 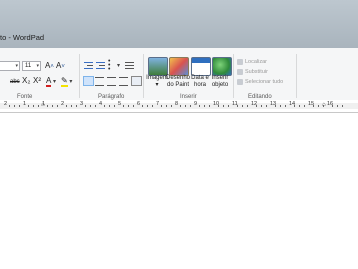 What do you see at coordinates (88, 81) in the screenshot?
I see `align-left-button` at bounding box center [88, 81].